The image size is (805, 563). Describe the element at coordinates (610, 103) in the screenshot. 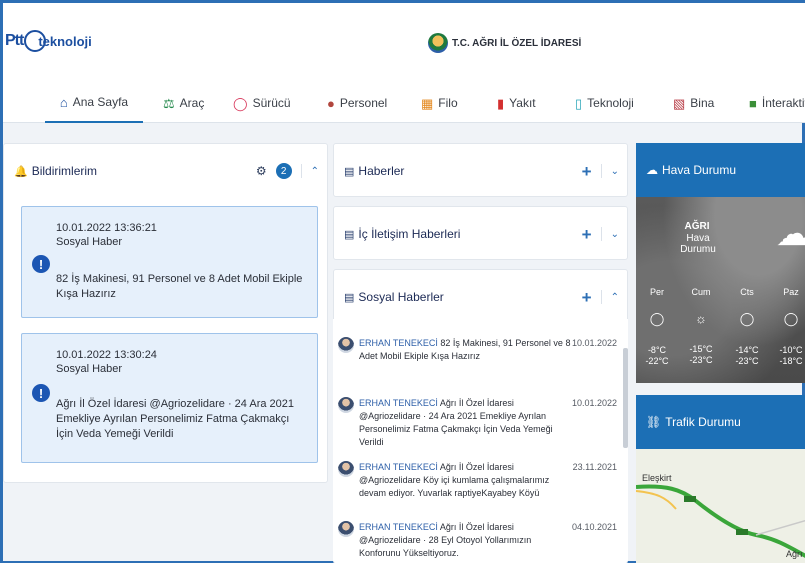

I see `nav-label: Teknoloji` at that location.